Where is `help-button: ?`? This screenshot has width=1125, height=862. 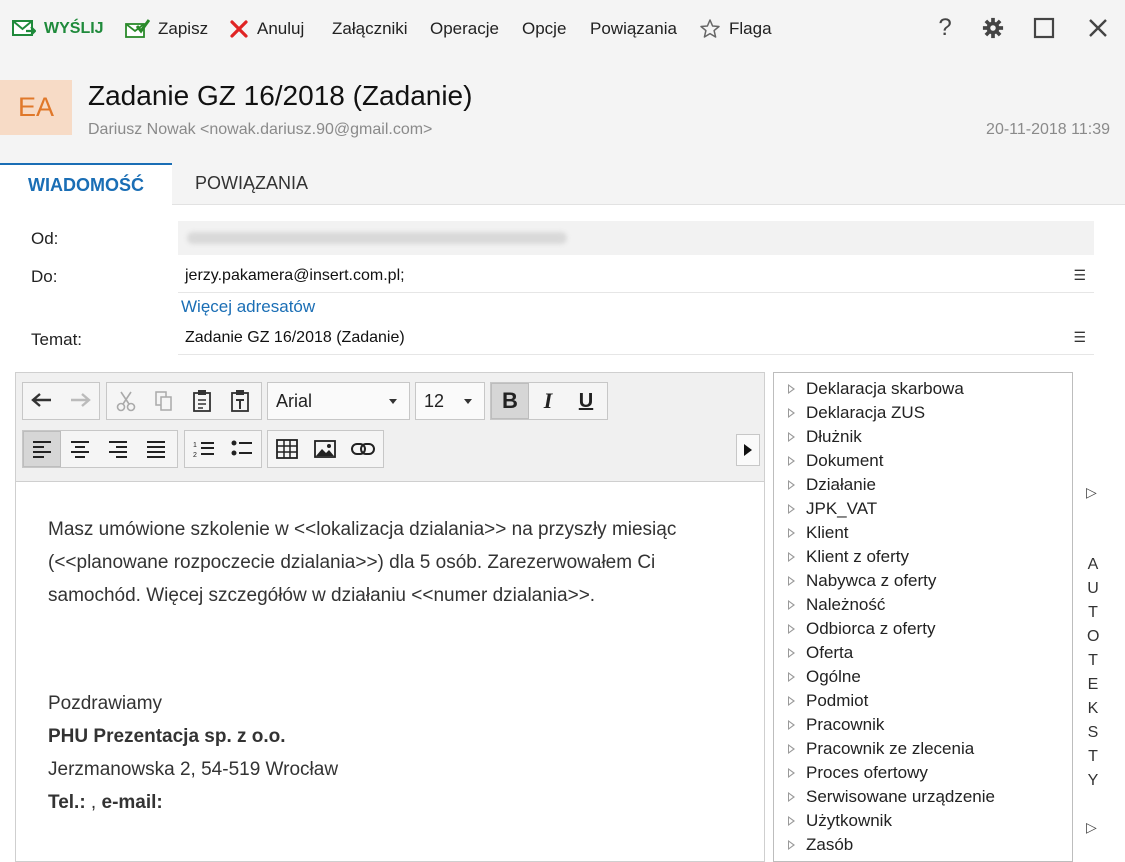
help-button: ? is located at coordinates (945, 28).